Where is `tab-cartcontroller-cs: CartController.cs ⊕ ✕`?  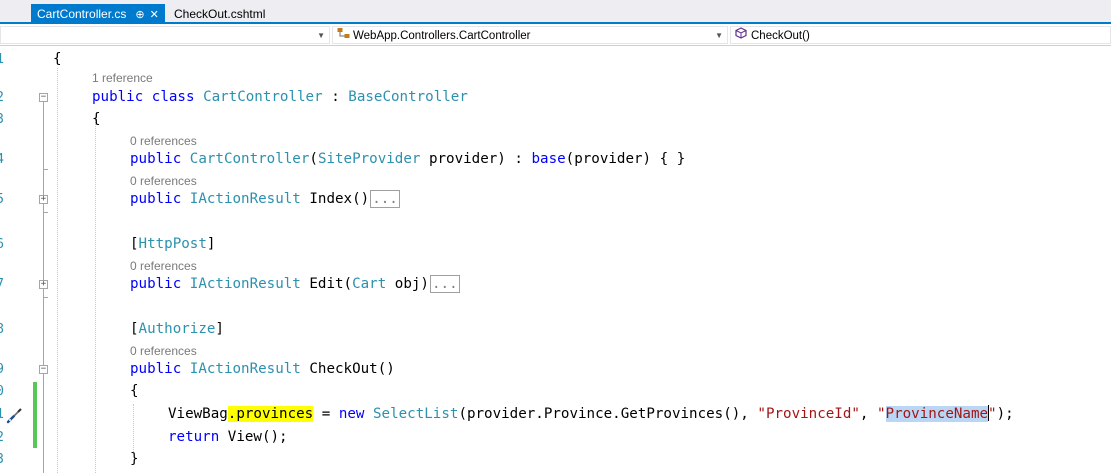
tab-cartcontroller-cs: CartController.cs ⊕ ✕ is located at coordinates (98, 14).